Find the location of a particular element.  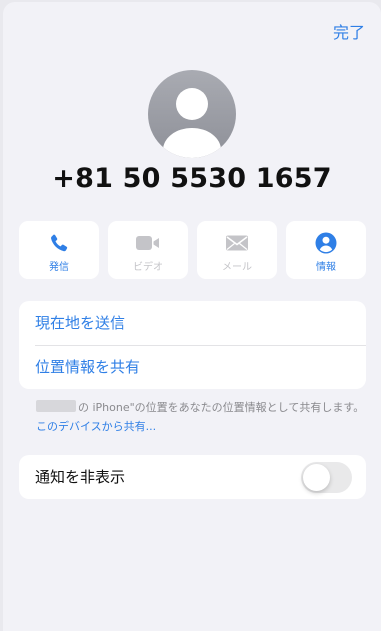

phone-number-title: +81 50 5530 1657 is located at coordinates (192, 178).